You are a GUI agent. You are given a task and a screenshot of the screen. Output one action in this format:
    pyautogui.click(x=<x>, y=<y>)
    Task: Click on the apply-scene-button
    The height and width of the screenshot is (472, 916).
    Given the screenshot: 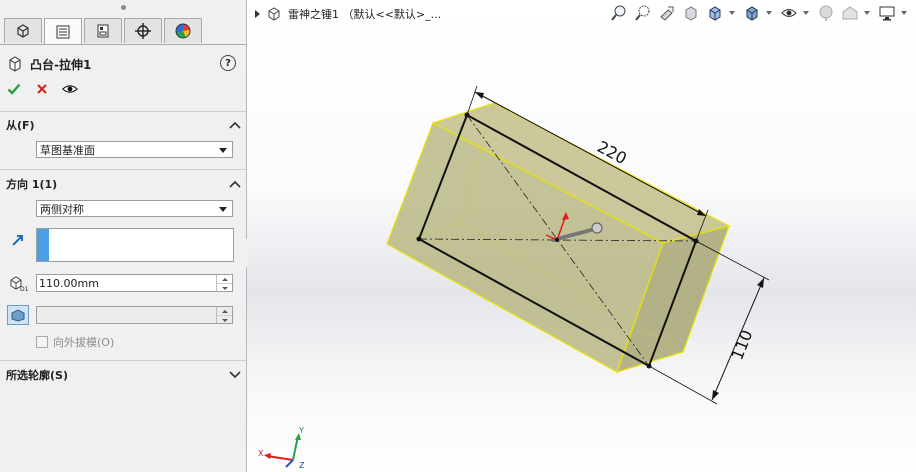 What is the action you would take?
    pyautogui.click(x=850, y=13)
    